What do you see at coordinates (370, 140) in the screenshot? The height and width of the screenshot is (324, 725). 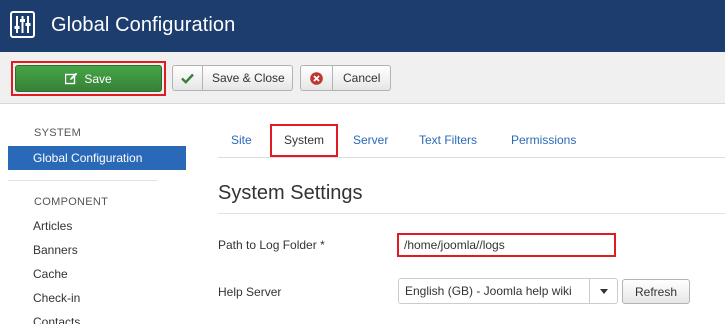 I see `tab-server: Server` at bounding box center [370, 140].